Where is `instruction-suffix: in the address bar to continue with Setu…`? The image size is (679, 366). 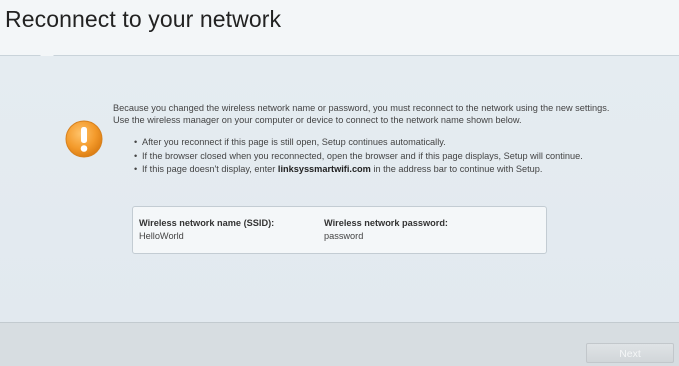 instruction-suffix: in the address bar to continue with Setu… is located at coordinates (456, 169).